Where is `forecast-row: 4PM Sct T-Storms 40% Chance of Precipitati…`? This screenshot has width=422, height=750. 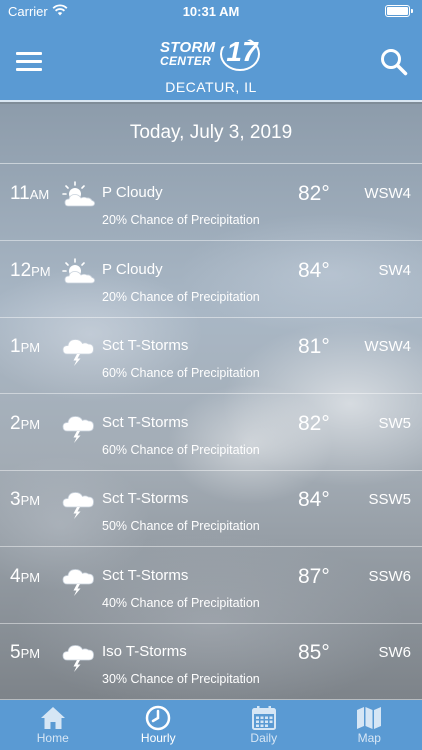 forecast-row: 4PM Sct T-Storms 40% Chance of Precipitati… is located at coordinates (211, 585).